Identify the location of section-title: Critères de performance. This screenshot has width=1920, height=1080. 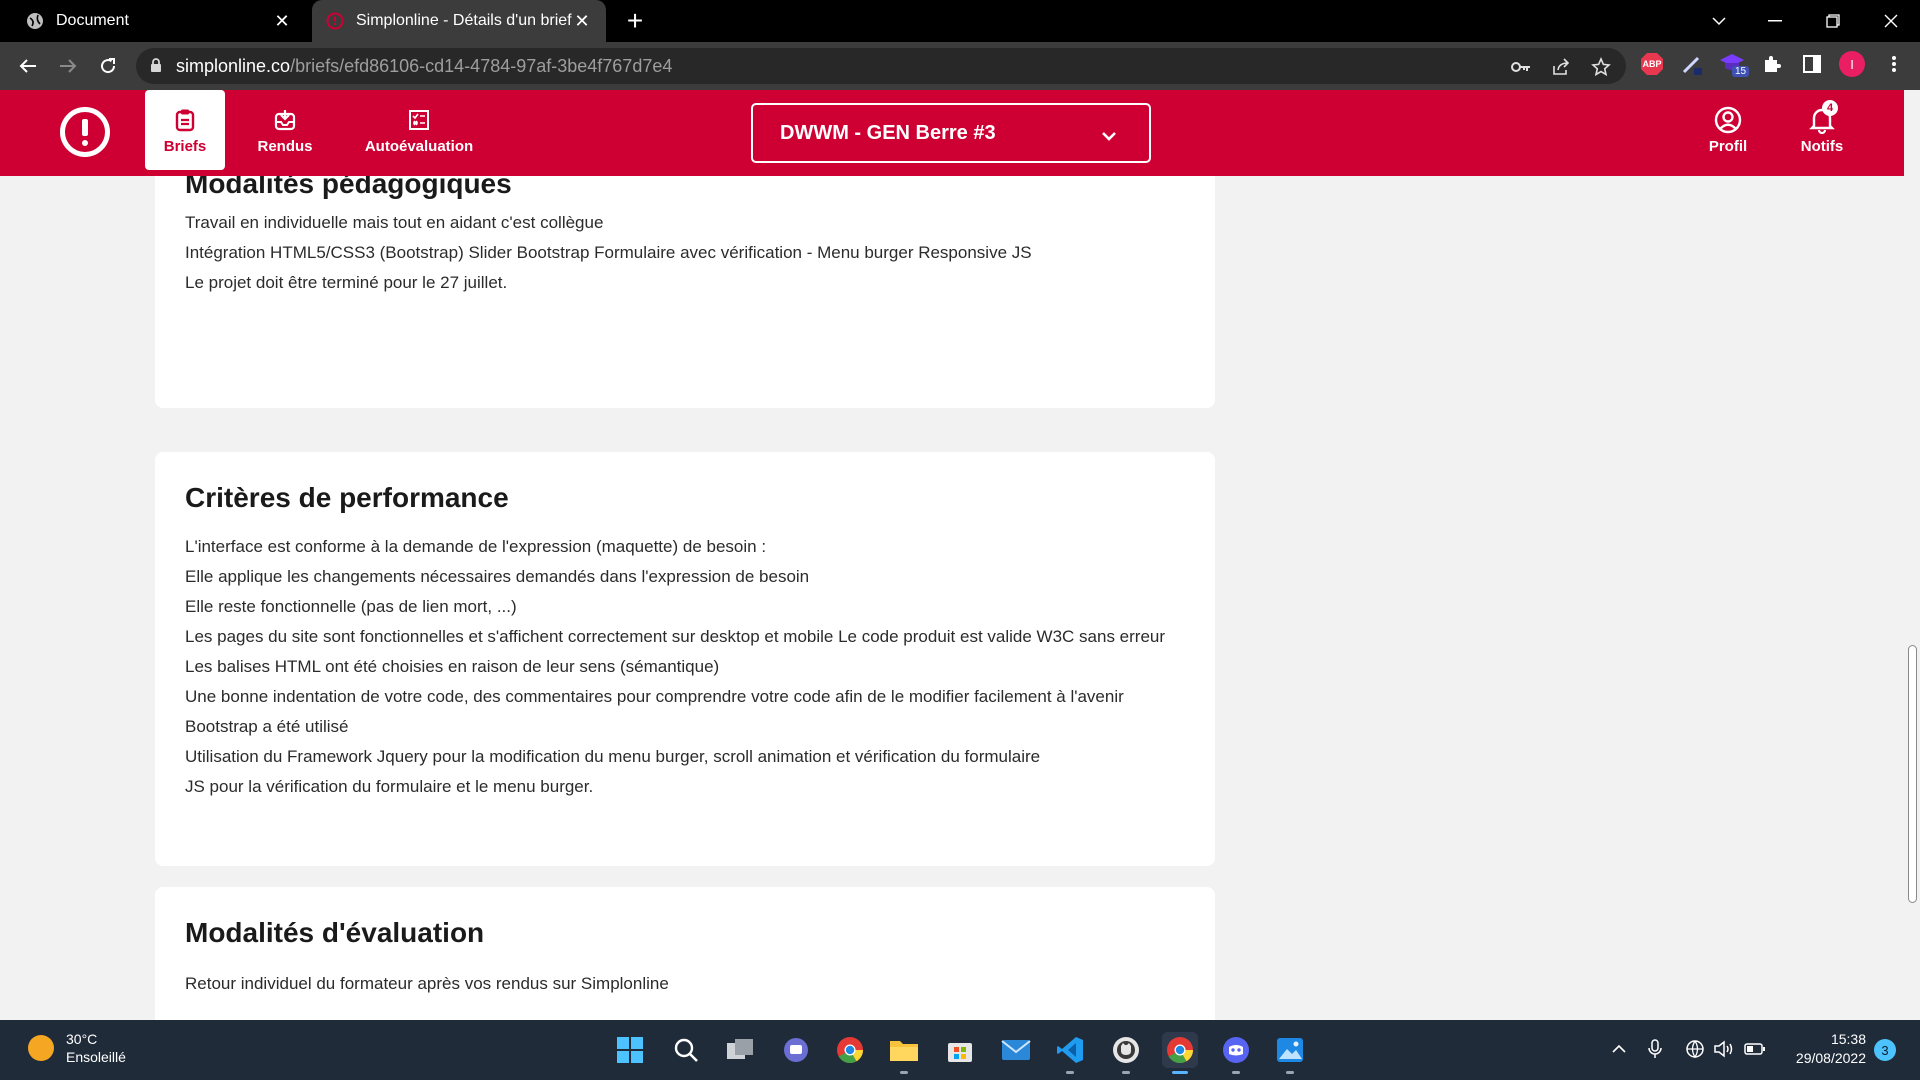
(347, 497).